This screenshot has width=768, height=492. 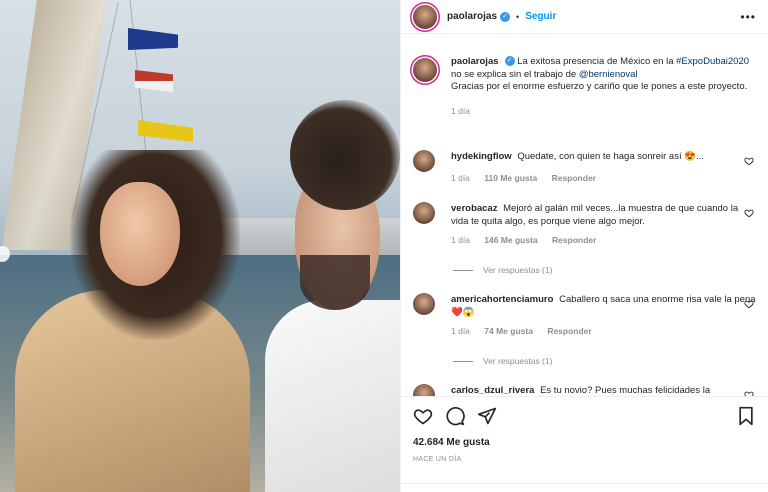 What do you see at coordinates (153, 39) in the screenshot?
I see `flag-blue` at bounding box center [153, 39].